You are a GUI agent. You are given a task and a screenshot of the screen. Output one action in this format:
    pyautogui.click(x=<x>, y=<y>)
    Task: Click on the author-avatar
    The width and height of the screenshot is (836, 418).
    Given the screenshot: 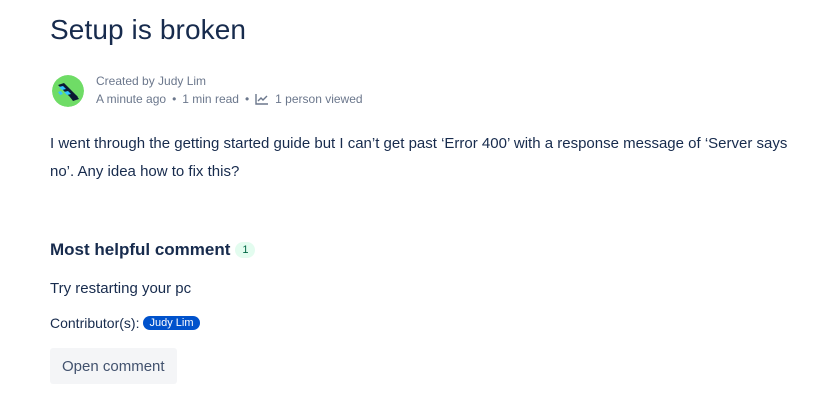 What is the action you would take?
    pyautogui.click(x=68, y=91)
    